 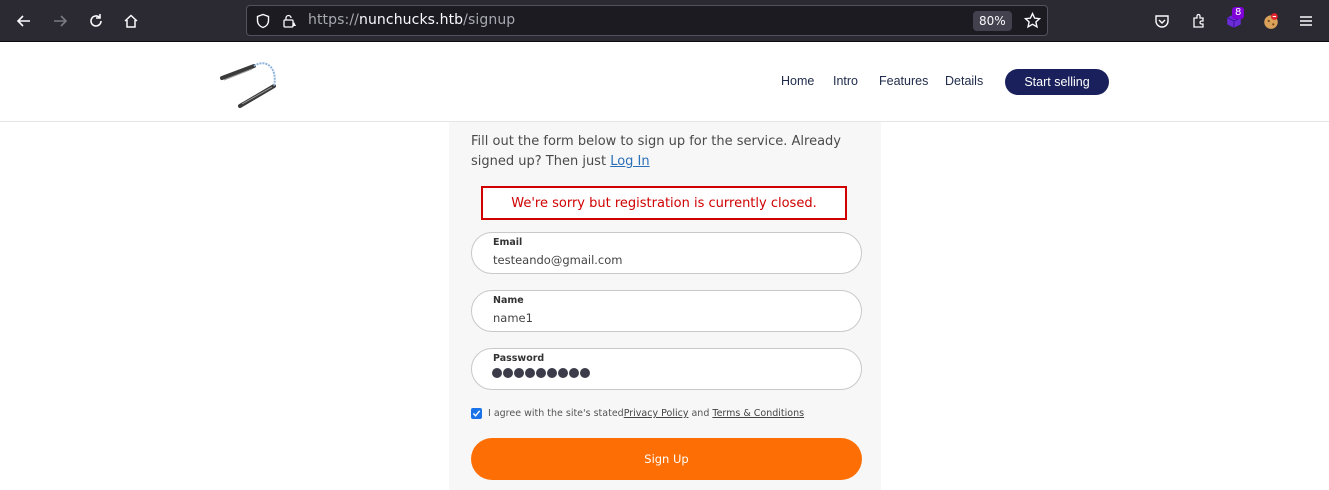 What do you see at coordinates (1271, 21) in the screenshot?
I see `cookie-extension-icon` at bounding box center [1271, 21].